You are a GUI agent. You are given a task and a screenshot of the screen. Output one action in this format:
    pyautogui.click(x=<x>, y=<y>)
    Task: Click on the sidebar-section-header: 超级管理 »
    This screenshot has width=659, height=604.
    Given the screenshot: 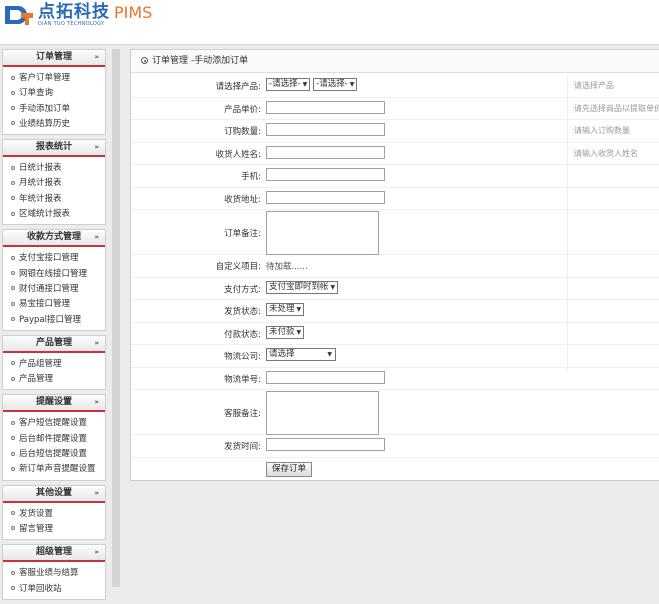 What is the action you would take?
    pyautogui.click(x=54, y=554)
    